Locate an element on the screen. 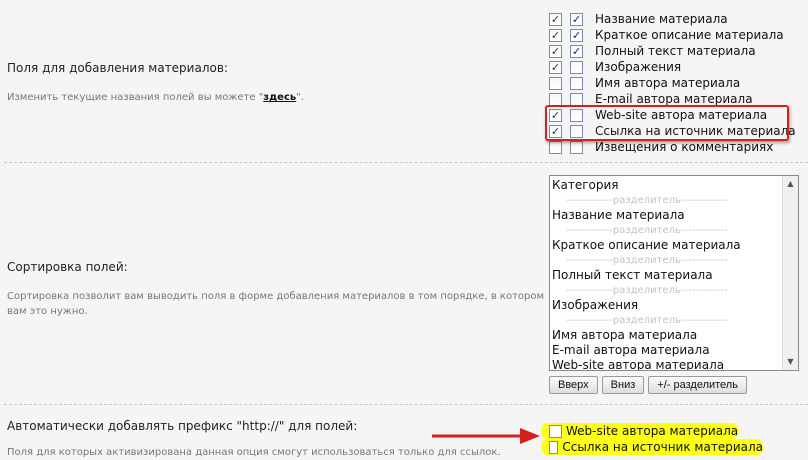 Image resolution: width=808 pixels, height=460 pixels. prefix-source-label: Ссылка на источник материала is located at coordinates (662, 447).